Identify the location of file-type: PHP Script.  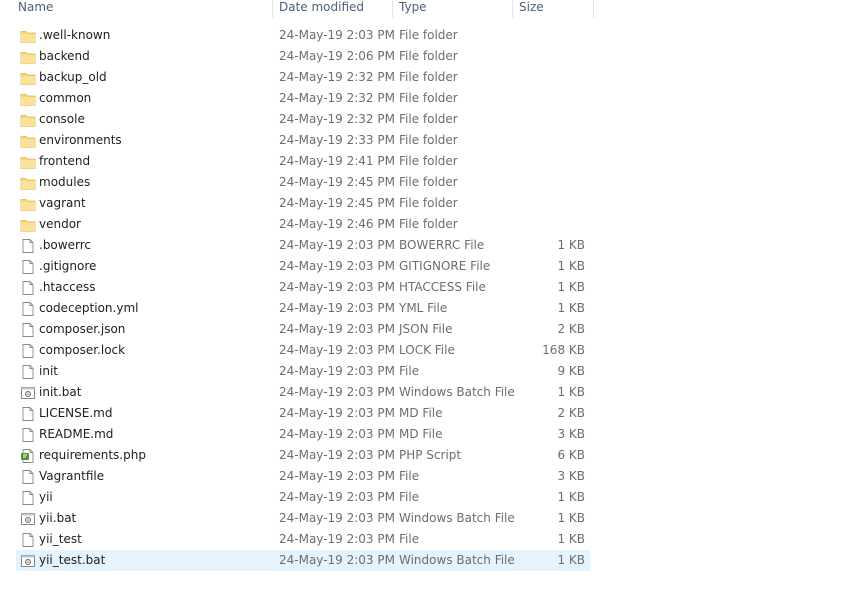
(430, 455).